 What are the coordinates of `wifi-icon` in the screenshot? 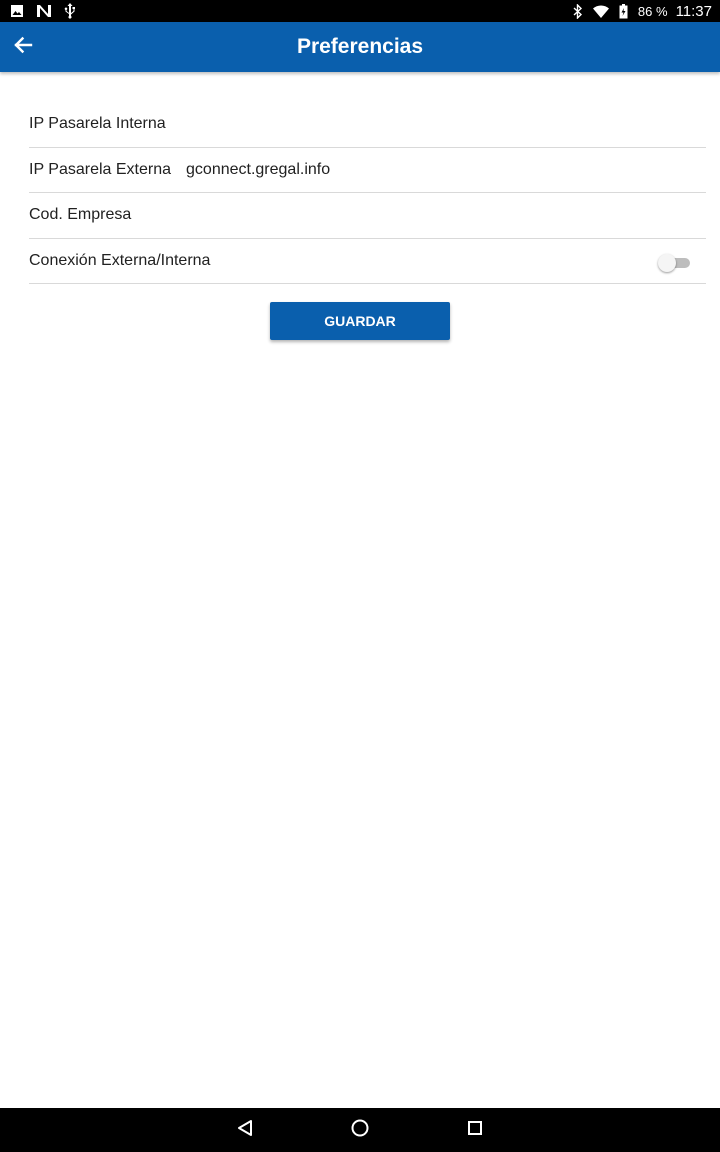 It's located at (600, 11).